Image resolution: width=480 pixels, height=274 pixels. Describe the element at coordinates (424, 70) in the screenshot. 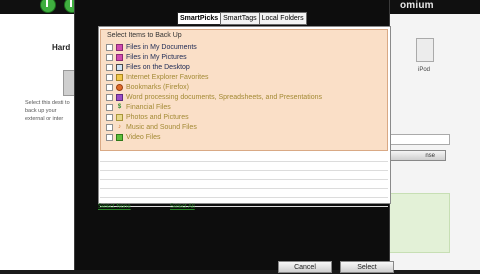

I see `ipod-label: iPod` at that location.